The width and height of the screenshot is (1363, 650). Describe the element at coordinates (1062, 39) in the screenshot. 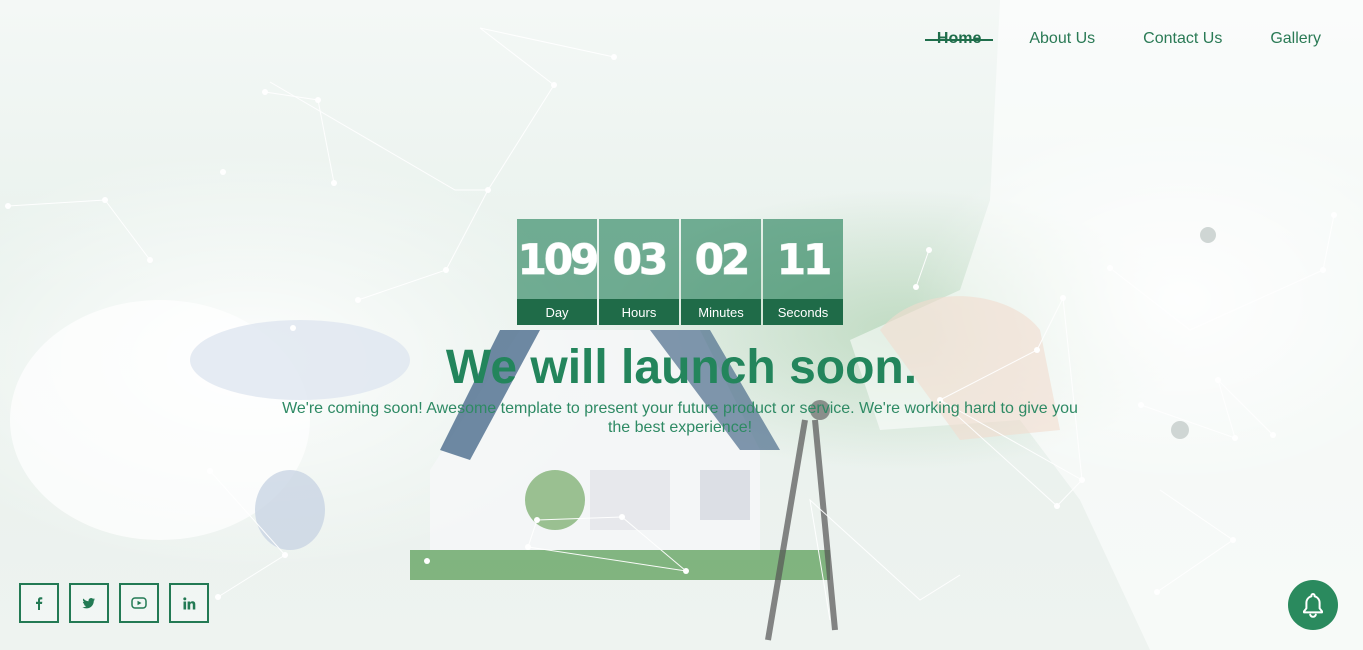

I see `nav-about-link: About Us` at that location.